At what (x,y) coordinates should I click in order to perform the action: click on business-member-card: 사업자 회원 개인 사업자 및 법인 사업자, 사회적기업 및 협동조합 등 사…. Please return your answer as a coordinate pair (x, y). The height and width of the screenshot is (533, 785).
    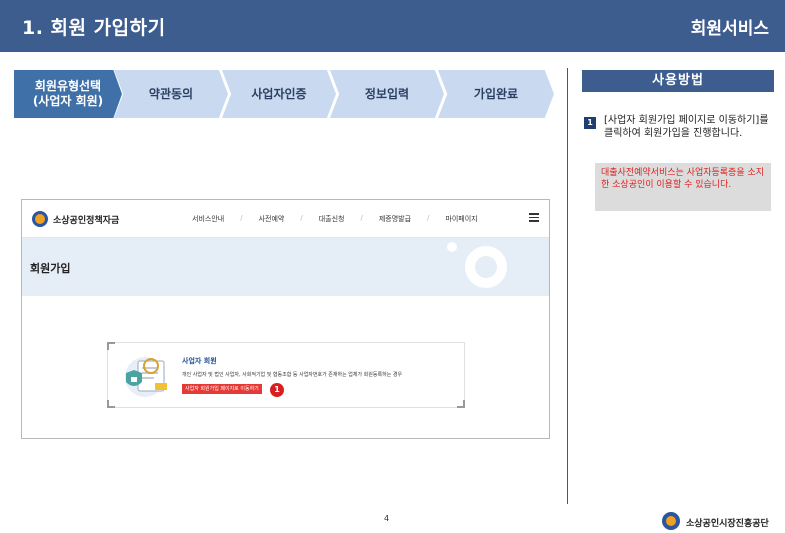
    Looking at the image, I should click on (286, 375).